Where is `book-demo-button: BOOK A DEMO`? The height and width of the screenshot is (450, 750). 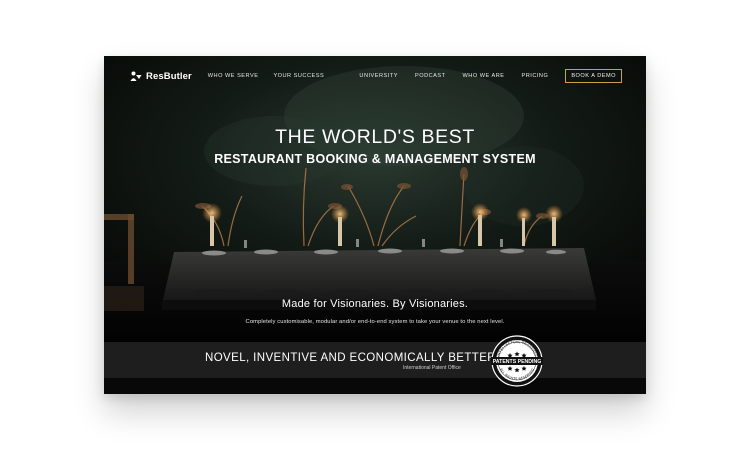
book-demo-button: BOOK A DEMO is located at coordinates (593, 76).